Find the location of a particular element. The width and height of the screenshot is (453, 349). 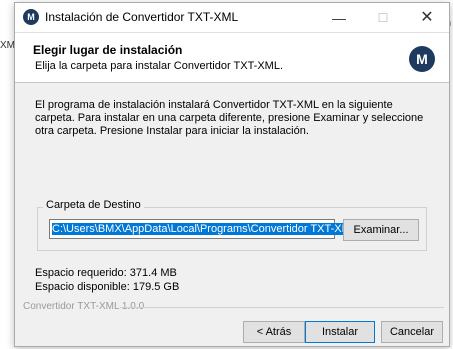

window-title: Instalación de Convertidor TXT-XML is located at coordinates (142, 17).